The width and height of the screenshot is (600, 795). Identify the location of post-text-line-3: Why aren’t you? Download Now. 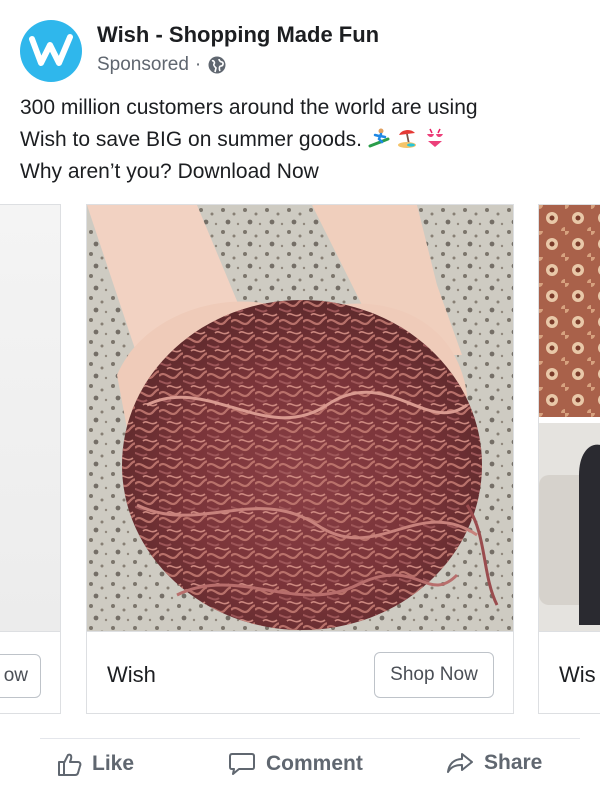
(169, 171).